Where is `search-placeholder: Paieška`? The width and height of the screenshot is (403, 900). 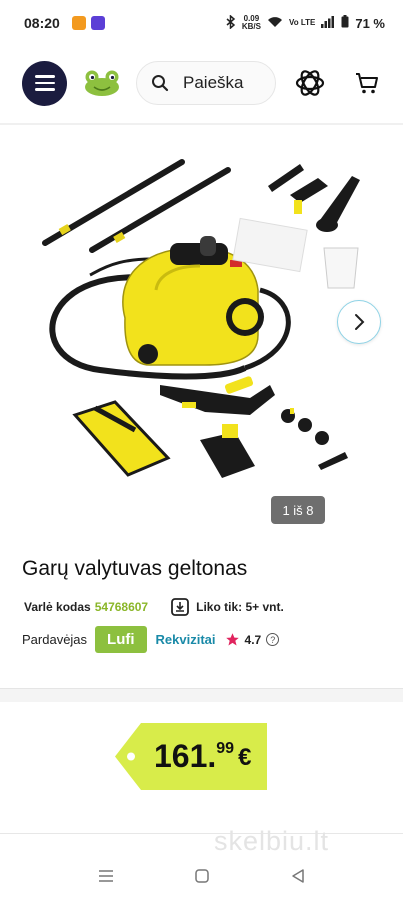
search-placeholder: Paieška is located at coordinates (213, 82).